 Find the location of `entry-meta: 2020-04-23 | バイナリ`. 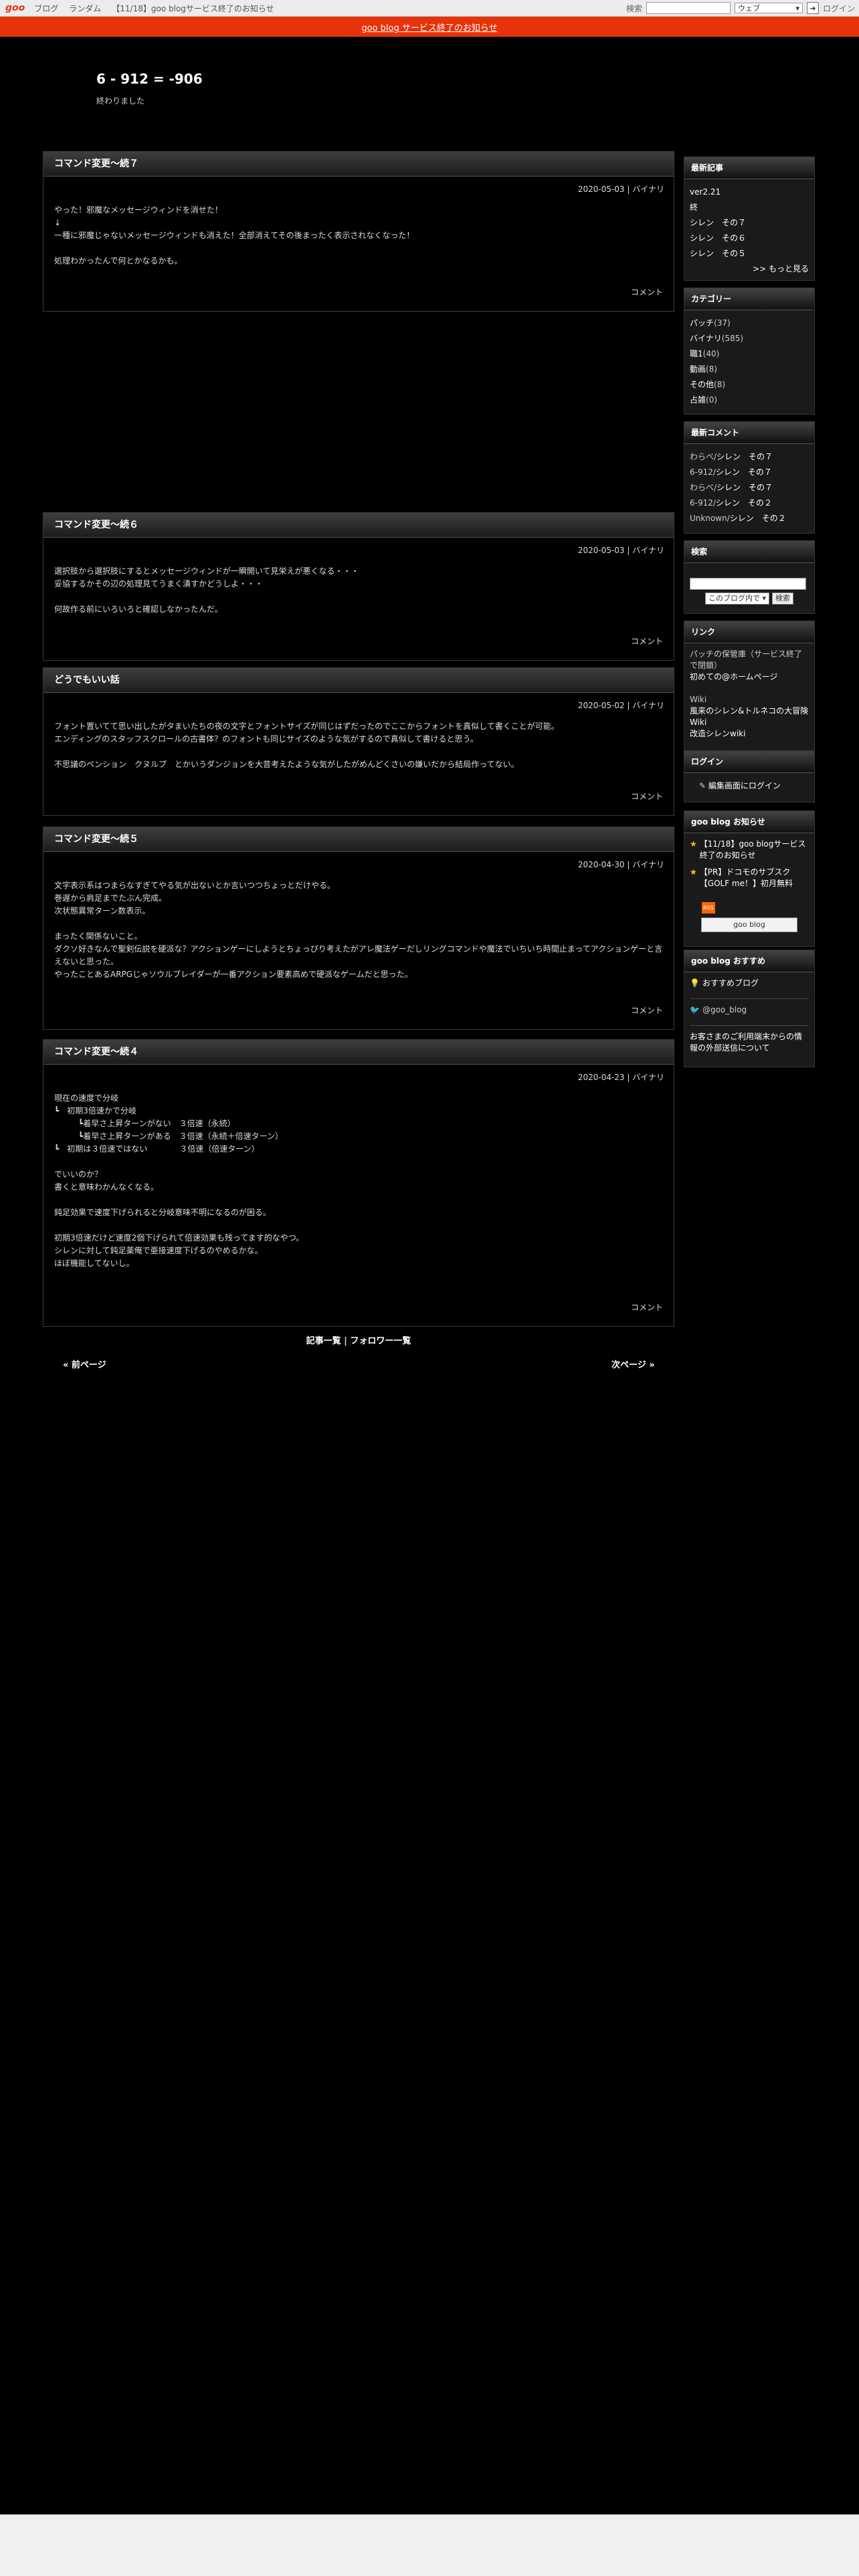

entry-meta: 2020-04-23 | バイナリ is located at coordinates (620, 1077).